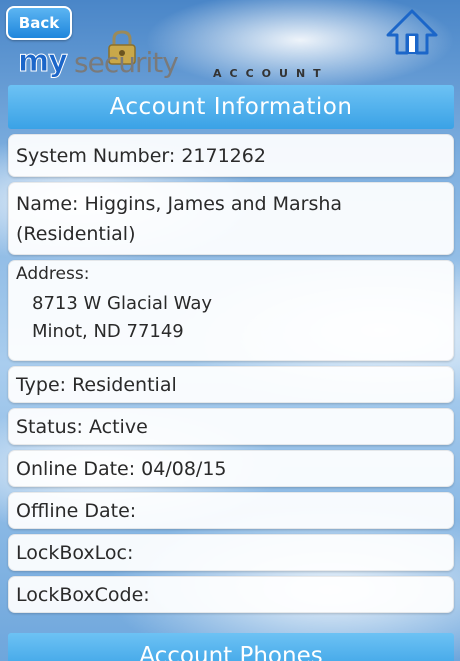 The image size is (460, 661). What do you see at coordinates (53, 274) in the screenshot?
I see `address-label: Address:` at bounding box center [53, 274].